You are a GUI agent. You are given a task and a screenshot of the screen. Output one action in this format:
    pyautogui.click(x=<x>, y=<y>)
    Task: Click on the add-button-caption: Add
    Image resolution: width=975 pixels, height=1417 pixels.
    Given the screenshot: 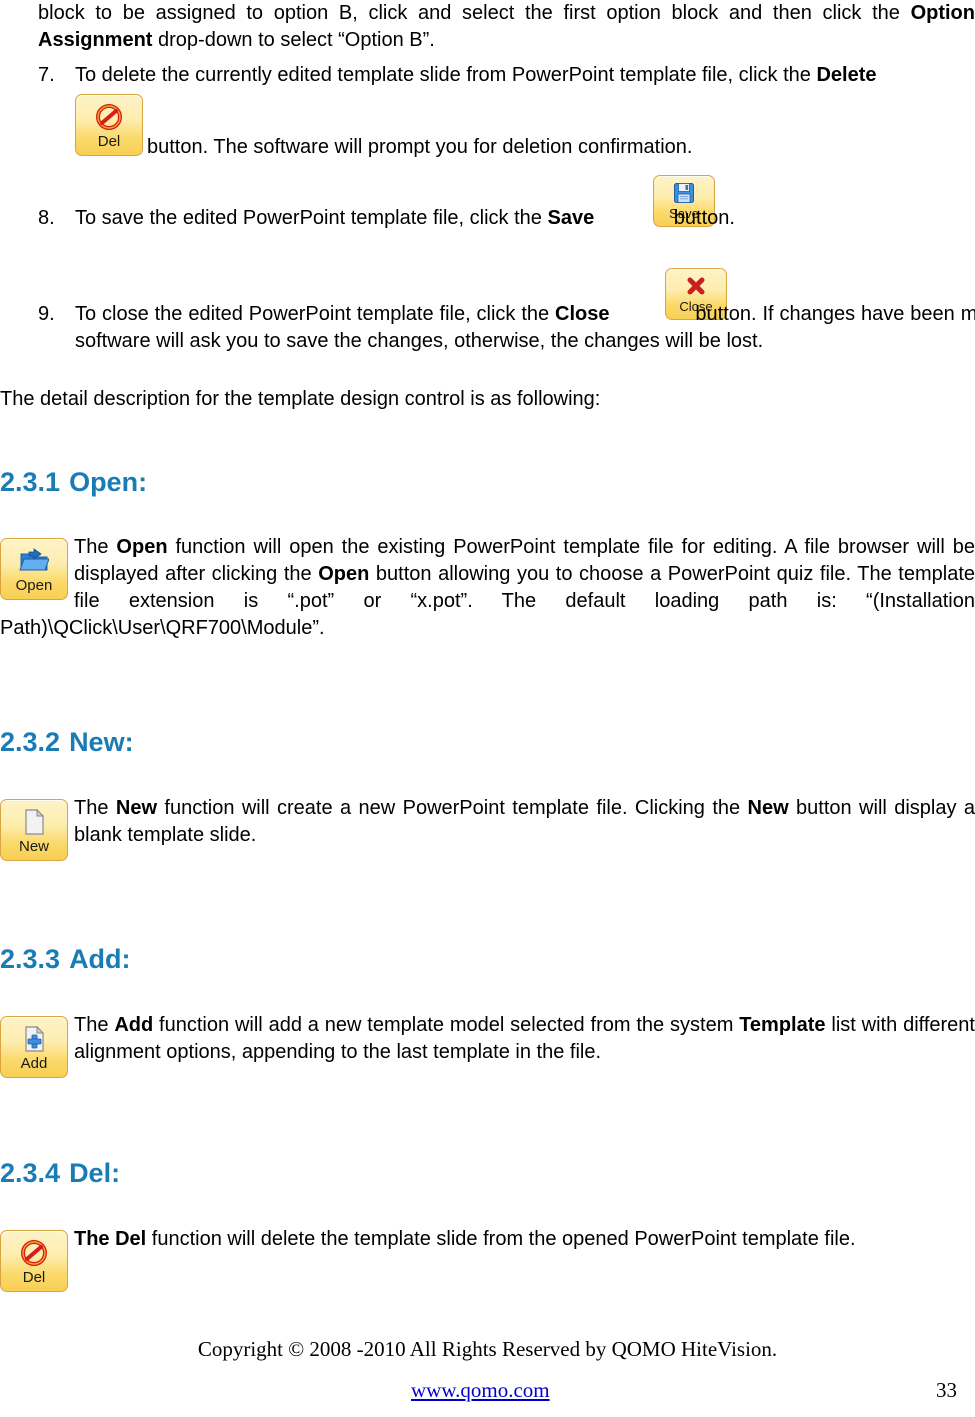 What is the action you would take?
    pyautogui.click(x=34, y=1063)
    